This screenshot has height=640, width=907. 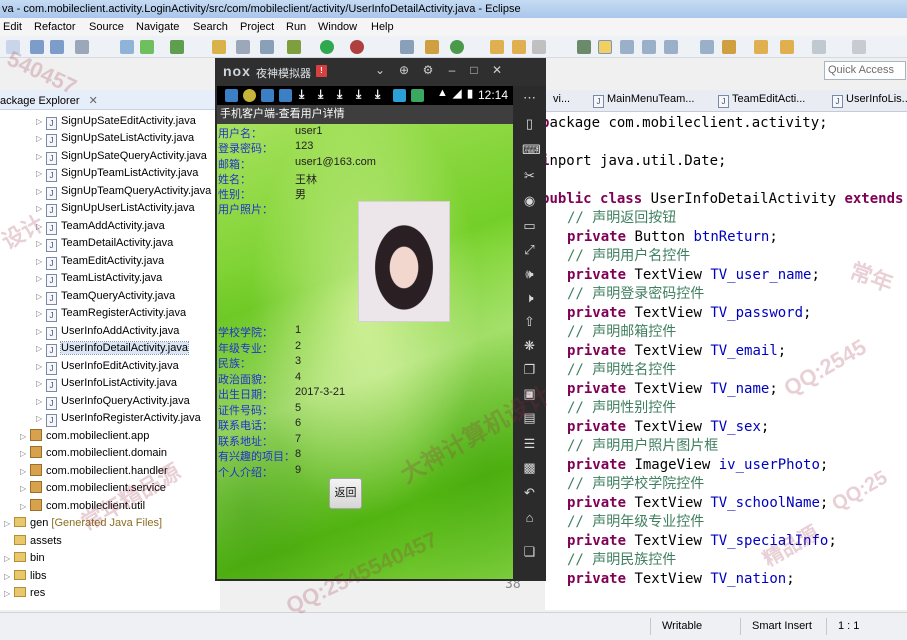 I want to click on lint-icon, so click(x=177, y=47).